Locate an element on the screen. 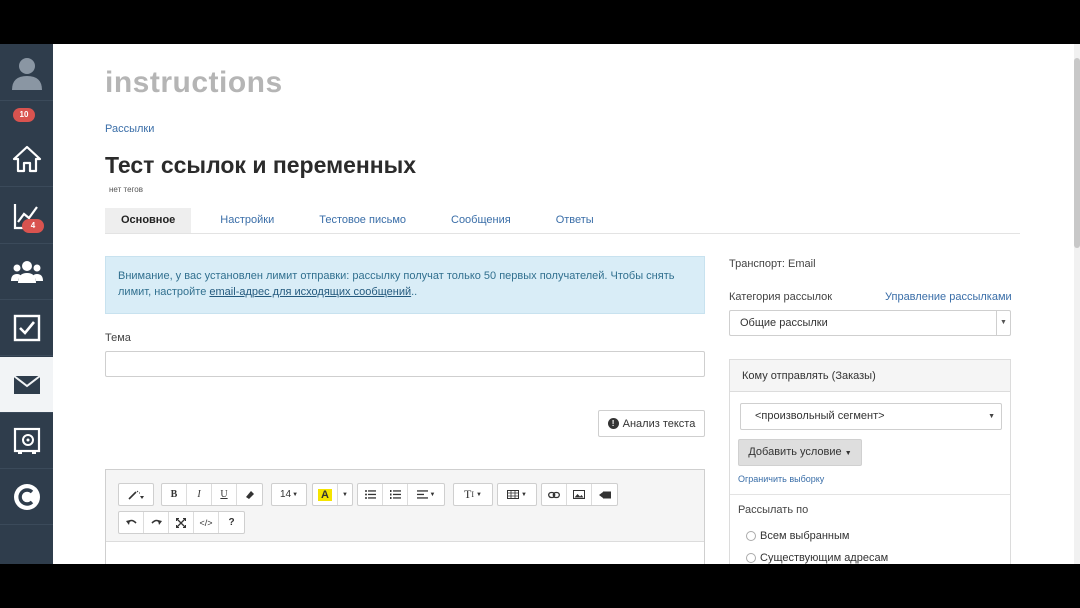 This screenshot has width=1080, height=608. tab-test-email: Тестовое письмо is located at coordinates (362, 220).